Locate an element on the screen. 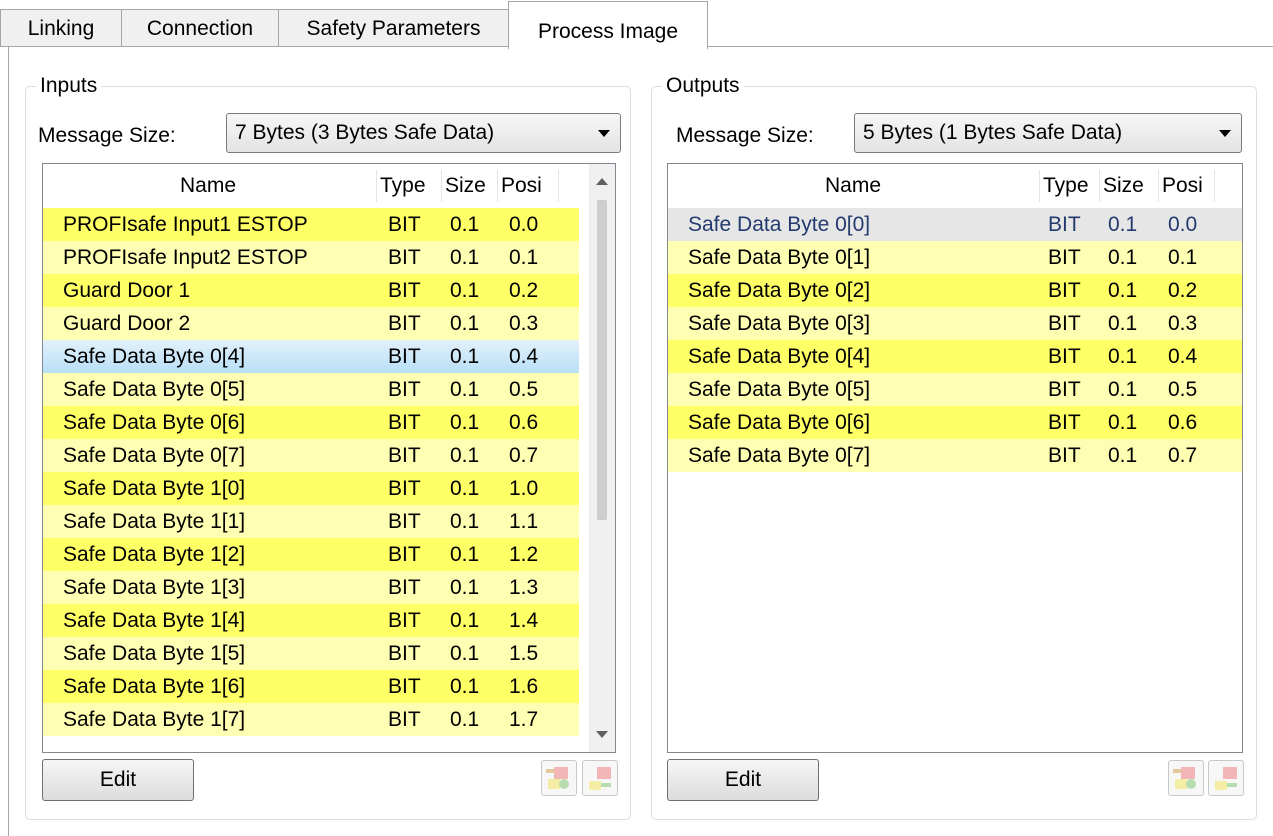 The width and height of the screenshot is (1273, 836). table-row: Safe Data Byte 0[0] BIT 0.1 0.0 is located at coordinates (955, 224).